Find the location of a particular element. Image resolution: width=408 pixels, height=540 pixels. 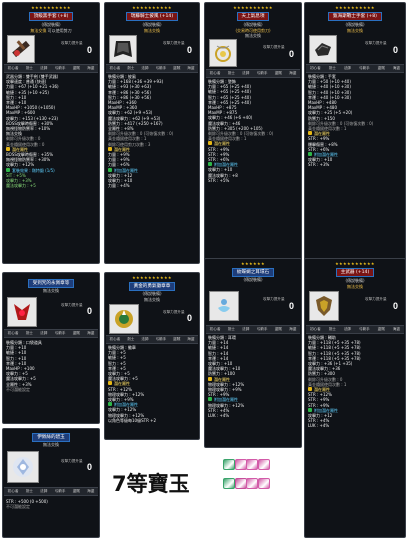

item-title-bar: 受到咒的永佩章等 is located at coordinates (51, 284).